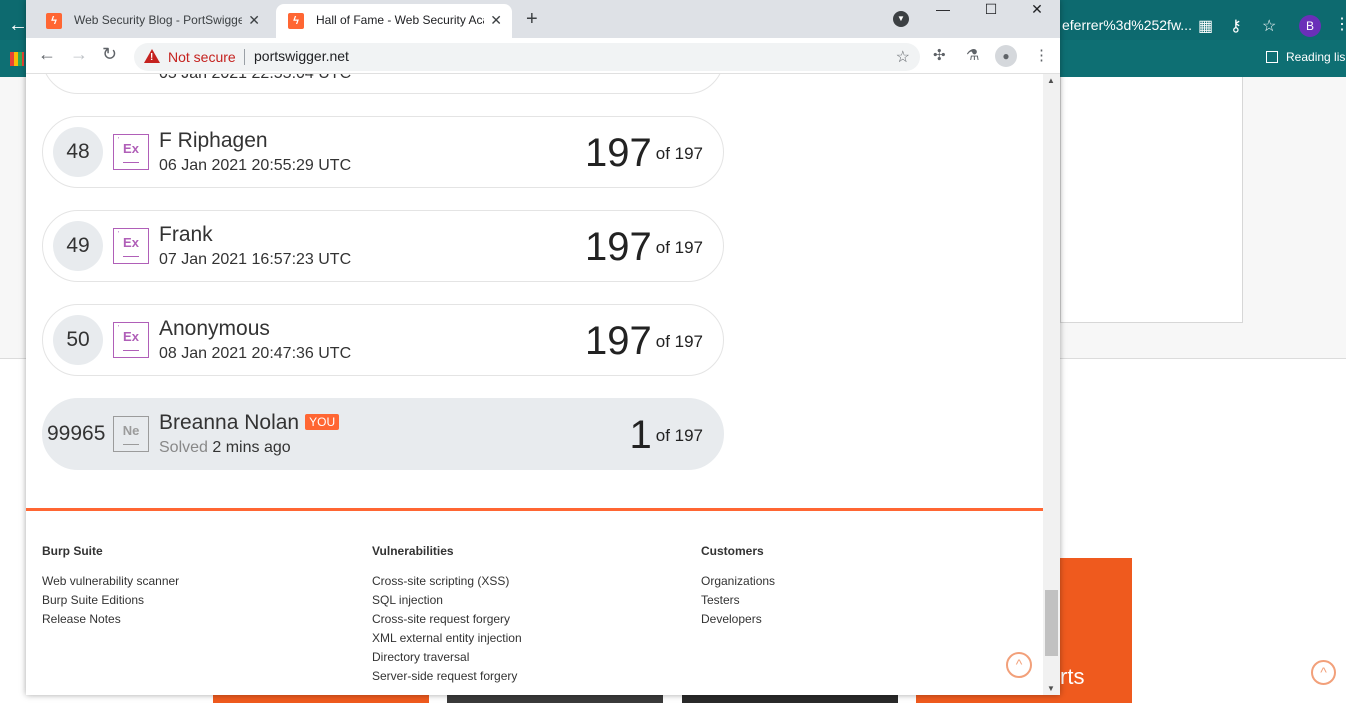  Describe the element at coordinates (447, 581) in the screenshot. I see `footer-link: Cross-site scripting (XSS)` at that location.